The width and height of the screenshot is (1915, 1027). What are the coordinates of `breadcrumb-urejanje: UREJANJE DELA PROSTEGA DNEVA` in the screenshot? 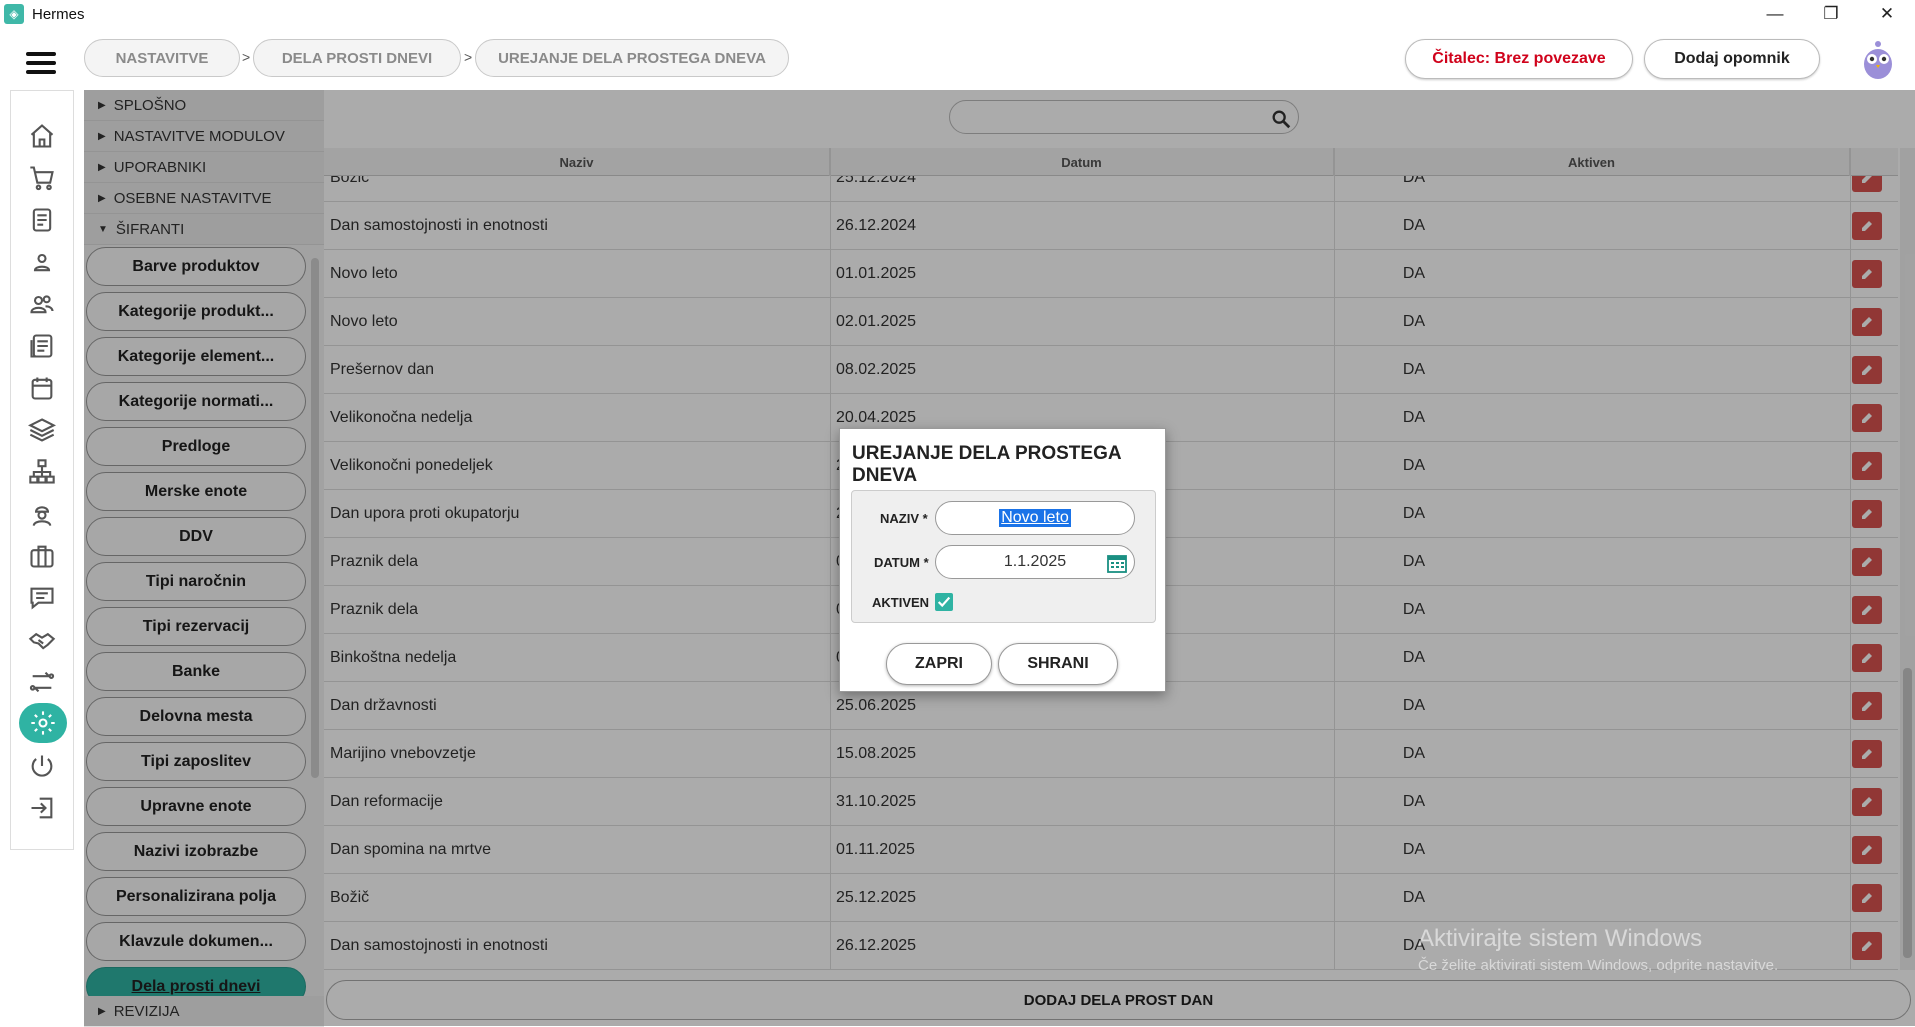 It's located at (632, 58).